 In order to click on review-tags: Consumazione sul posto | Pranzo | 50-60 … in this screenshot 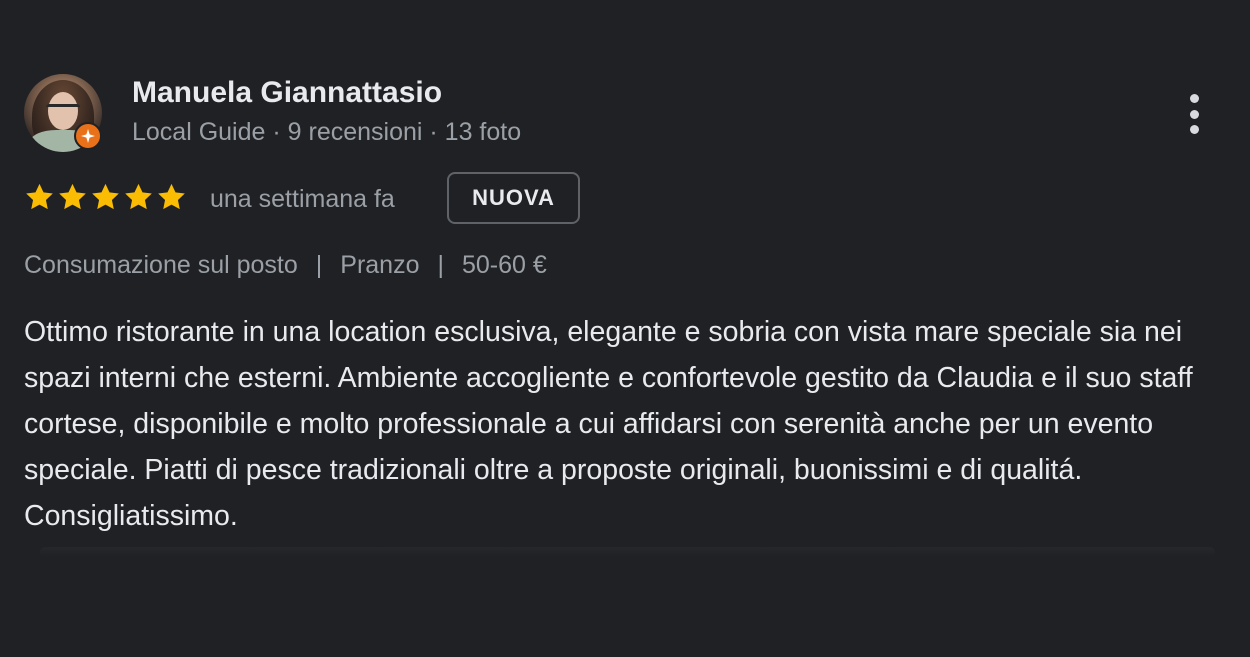, I will do `click(285, 265)`.